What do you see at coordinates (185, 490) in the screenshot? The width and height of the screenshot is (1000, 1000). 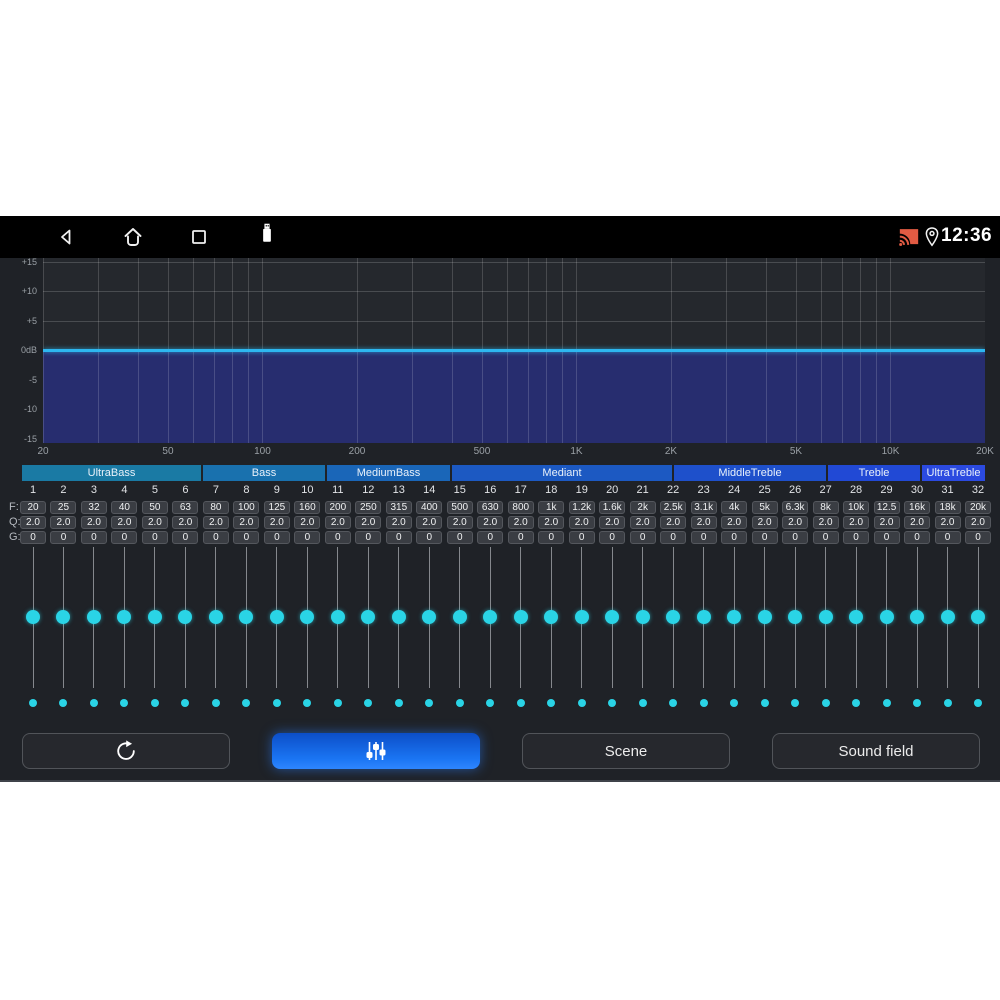 I see `band-number: 6` at bounding box center [185, 490].